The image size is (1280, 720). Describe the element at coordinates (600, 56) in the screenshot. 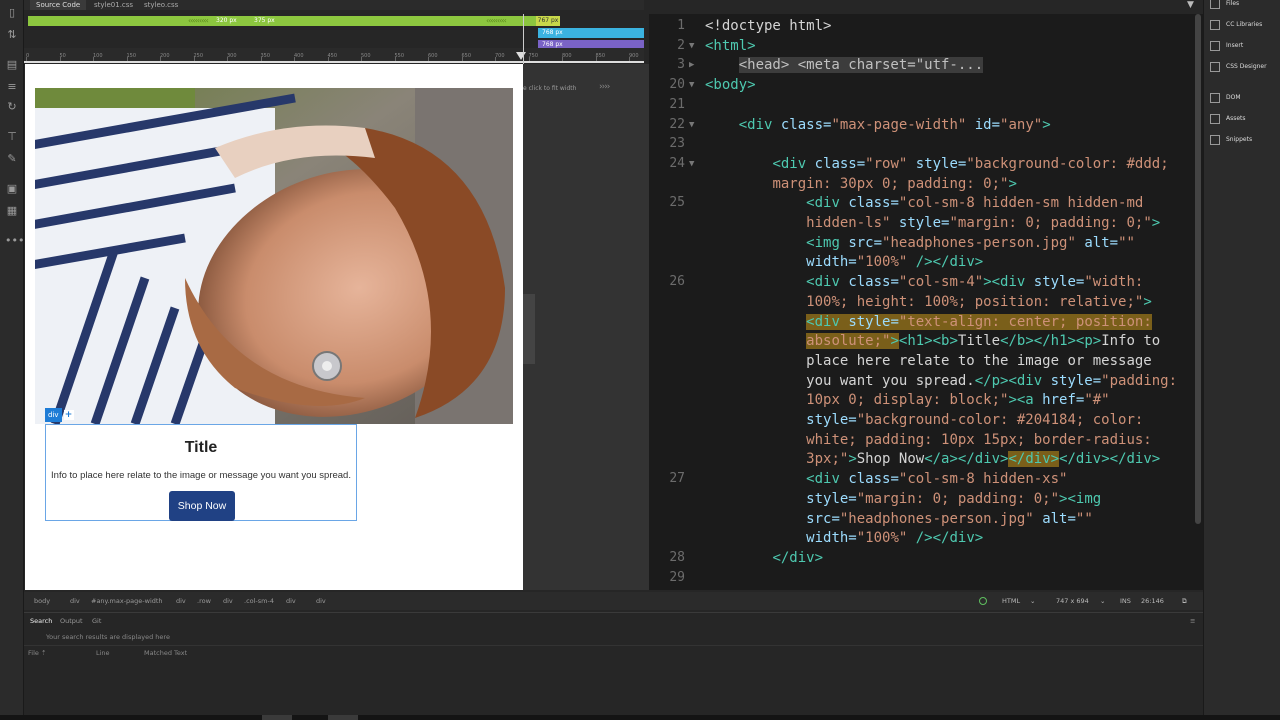

I see `ruler-tick-label: 850` at that location.